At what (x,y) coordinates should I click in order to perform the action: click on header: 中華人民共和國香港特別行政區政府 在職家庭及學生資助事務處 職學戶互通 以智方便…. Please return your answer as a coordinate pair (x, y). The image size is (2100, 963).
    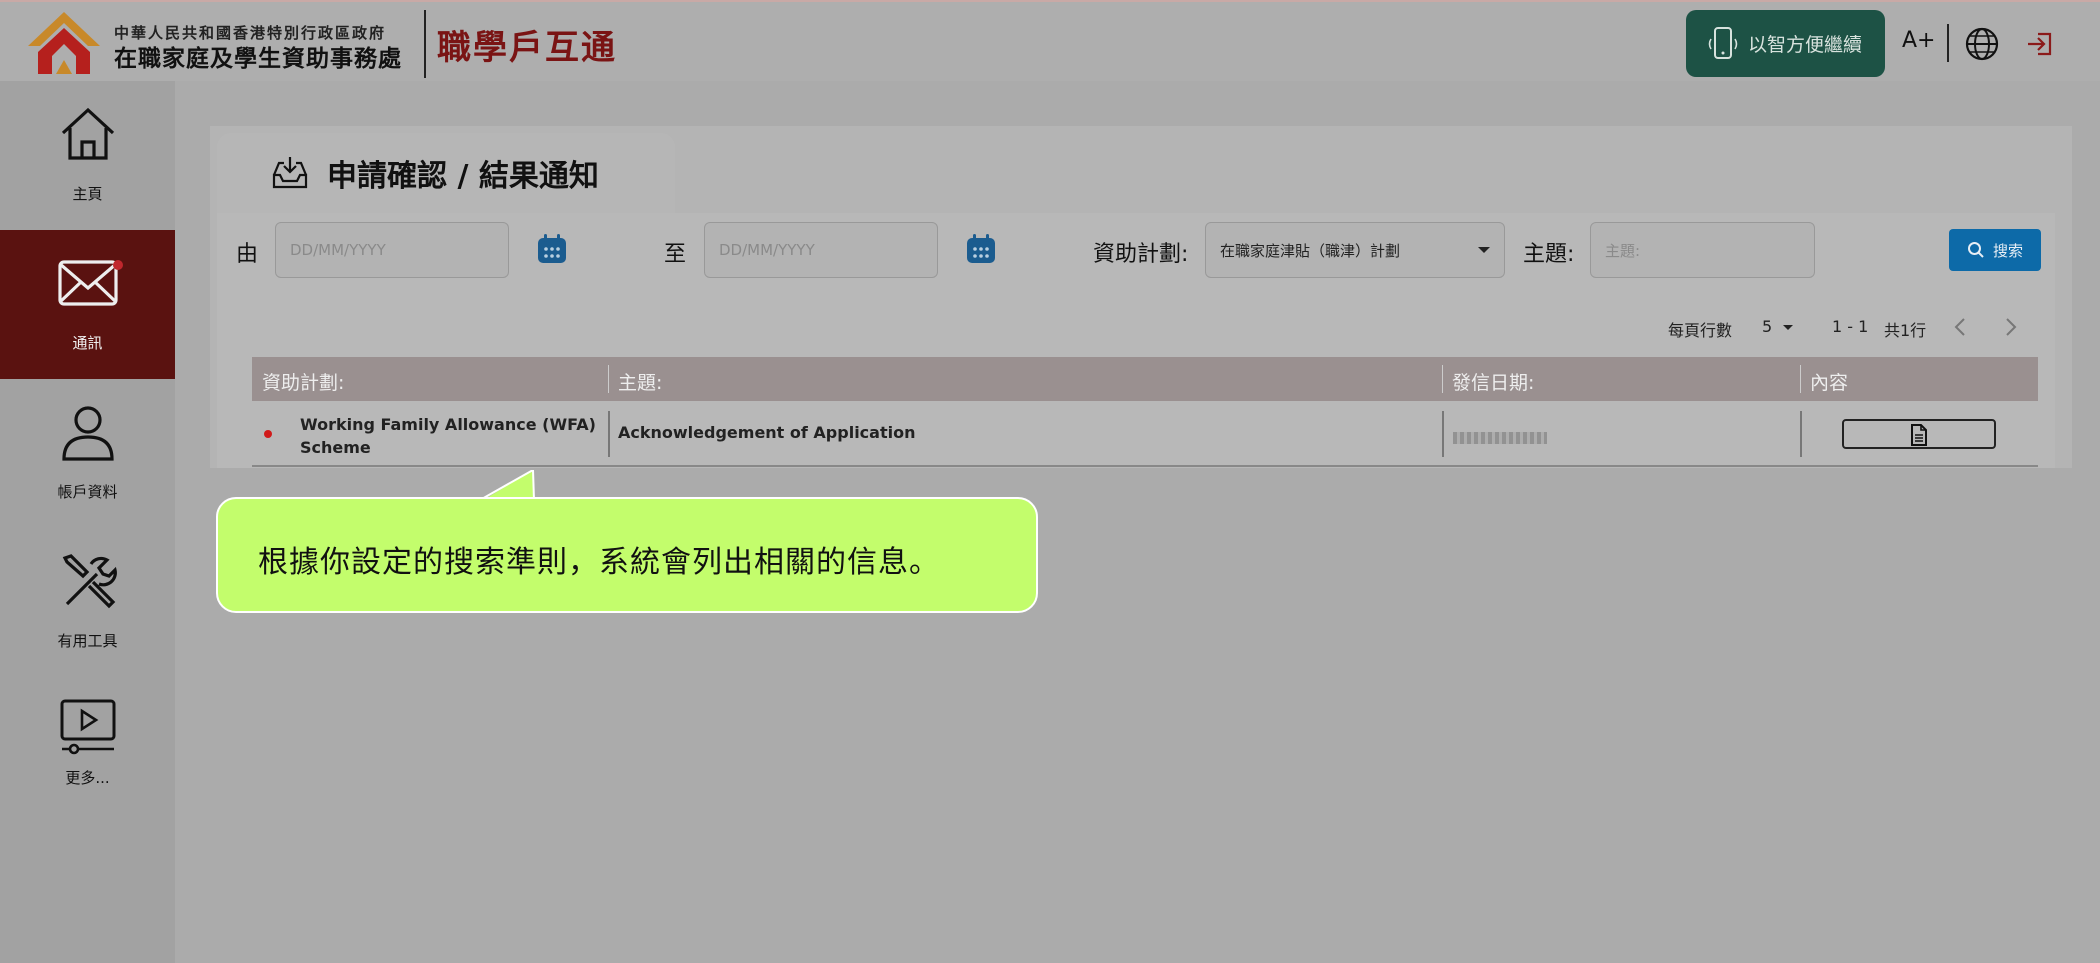
    Looking at the image, I should click on (1050, 40).